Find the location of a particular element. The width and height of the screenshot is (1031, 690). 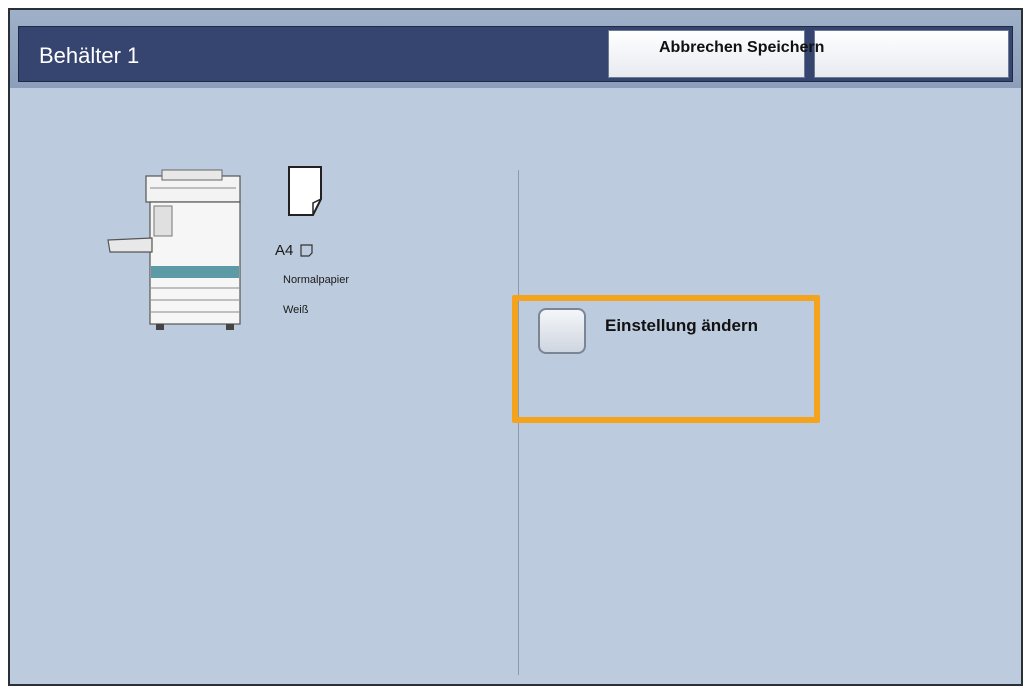

printer-icon is located at coordinates (174, 249).